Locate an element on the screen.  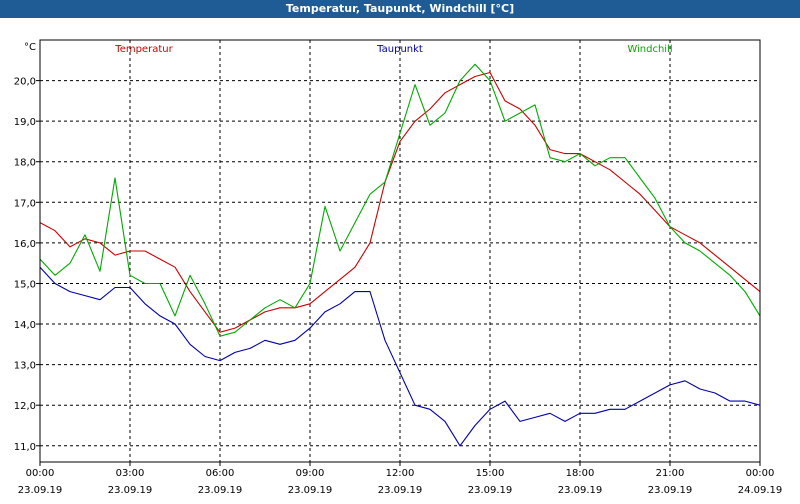
y-tick-label: 12,0 is located at coordinates (25, 406).